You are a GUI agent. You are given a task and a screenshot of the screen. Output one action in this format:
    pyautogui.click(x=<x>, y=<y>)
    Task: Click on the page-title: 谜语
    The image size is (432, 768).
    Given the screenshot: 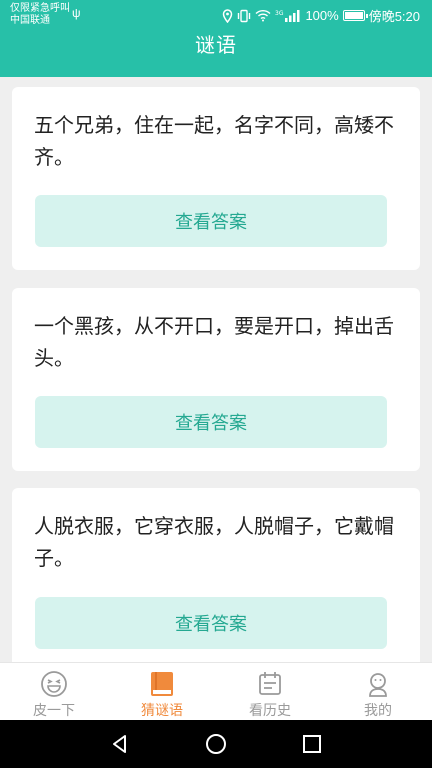 What is the action you would take?
    pyautogui.click(x=216, y=46)
    